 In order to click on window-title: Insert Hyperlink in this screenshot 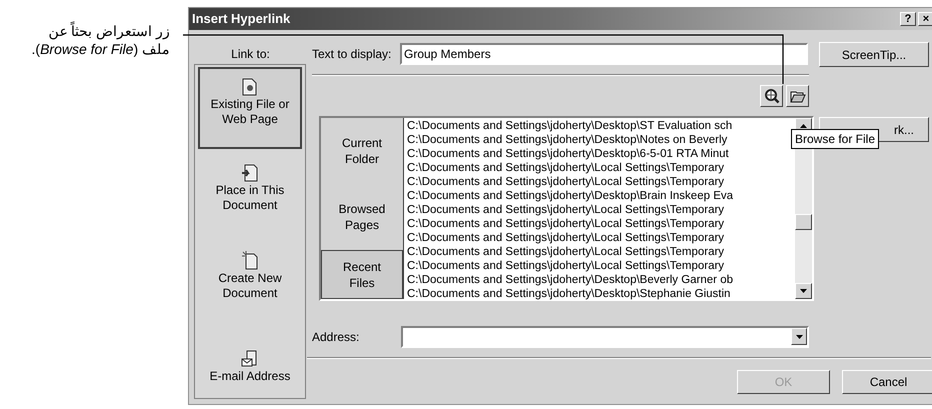, I will do `click(241, 19)`.